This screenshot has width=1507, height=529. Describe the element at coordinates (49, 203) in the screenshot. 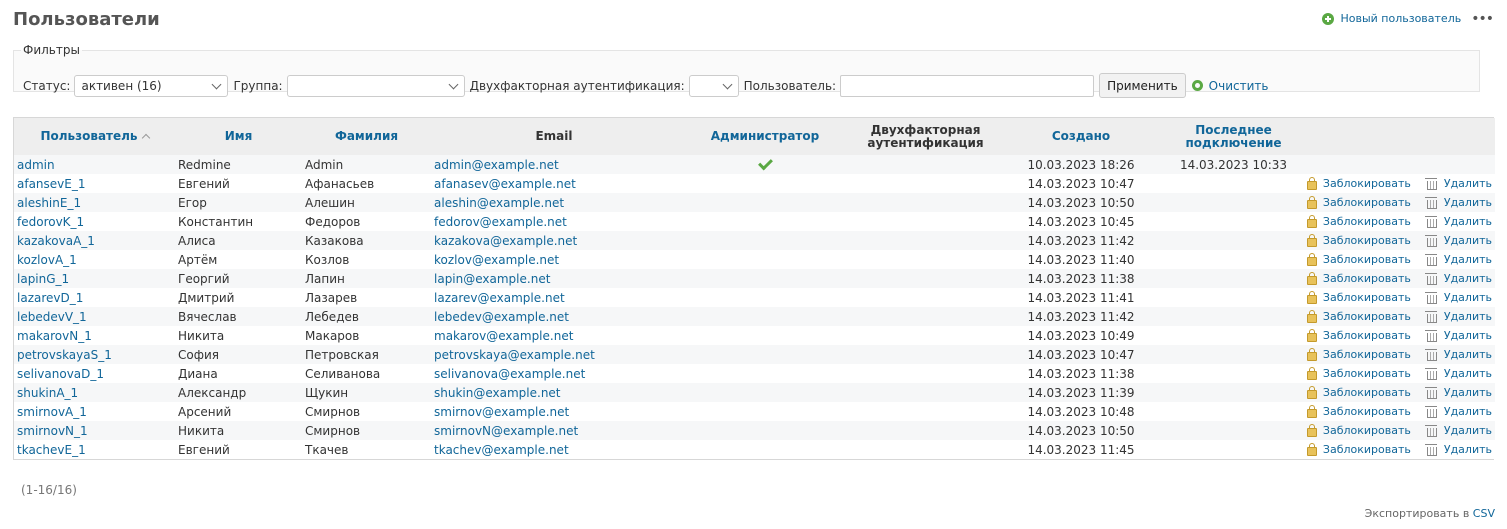

I see `user-login-link: aleshinE_1` at that location.